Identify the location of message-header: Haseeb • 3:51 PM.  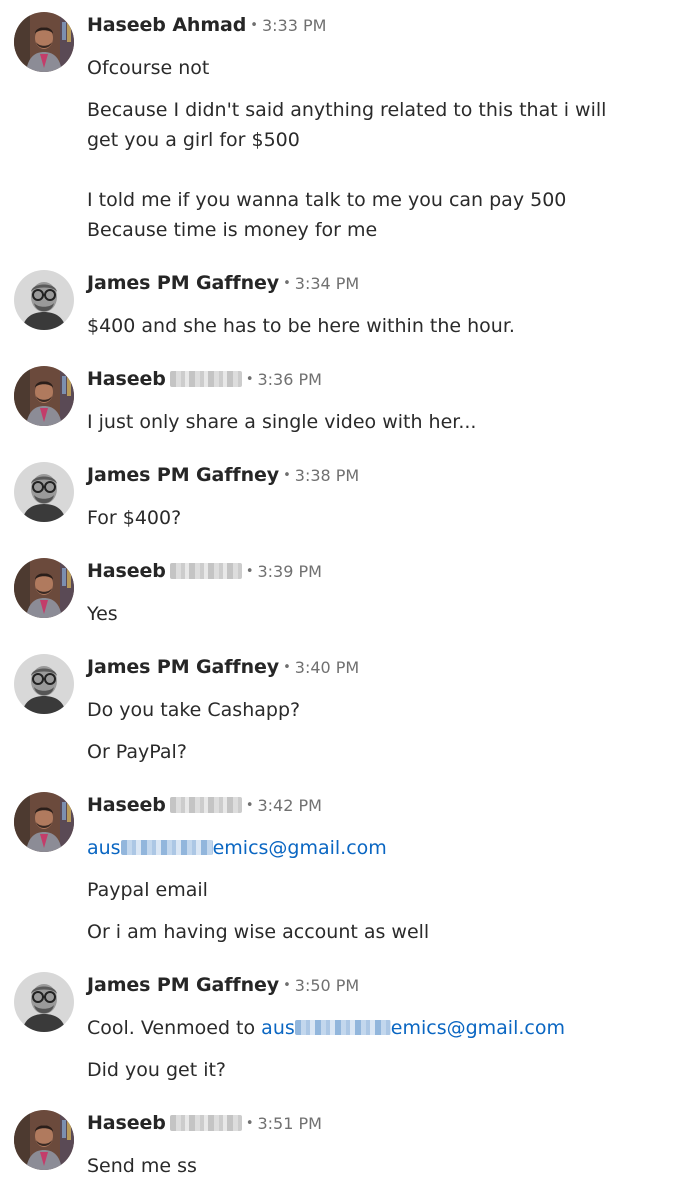
(204, 1123).